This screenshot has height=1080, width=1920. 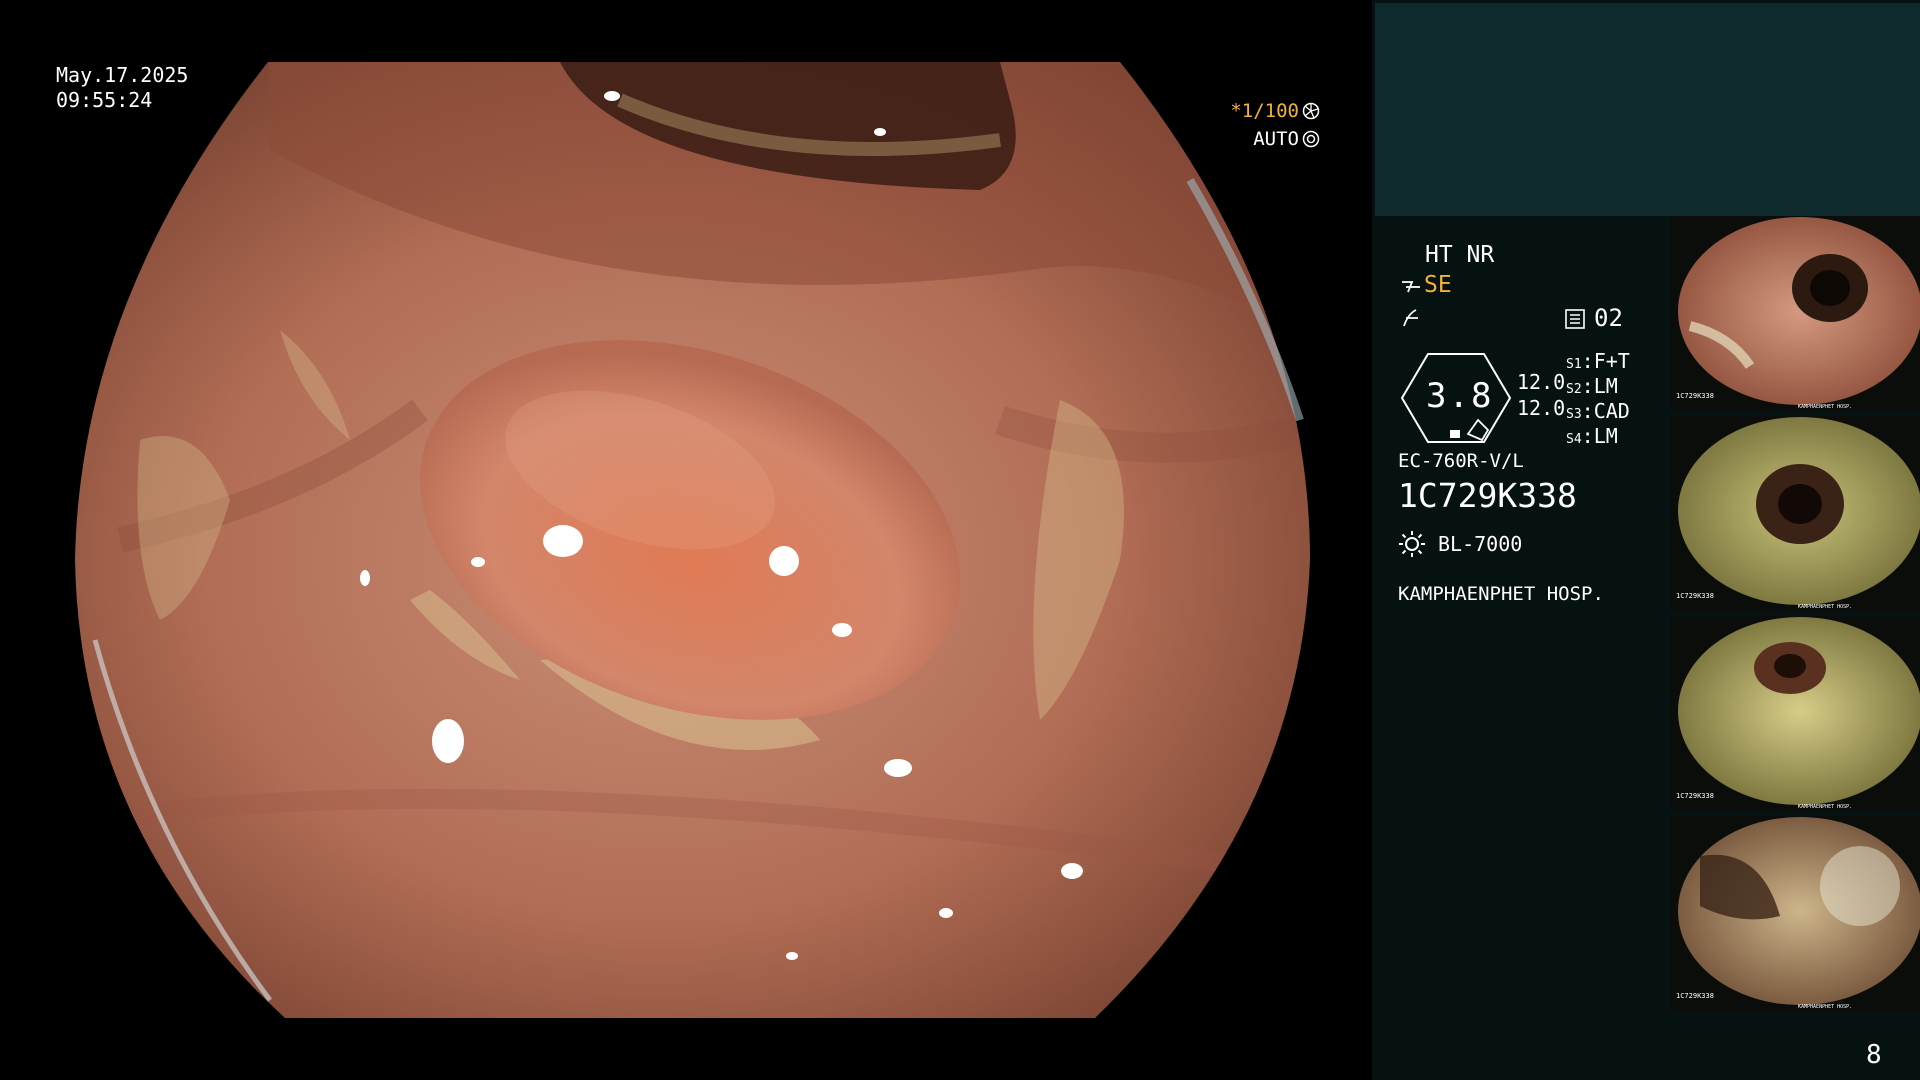 What do you see at coordinates (1575, 319) in the screenshot?
I see `memory-icon` at bounding box center [1575, 319].